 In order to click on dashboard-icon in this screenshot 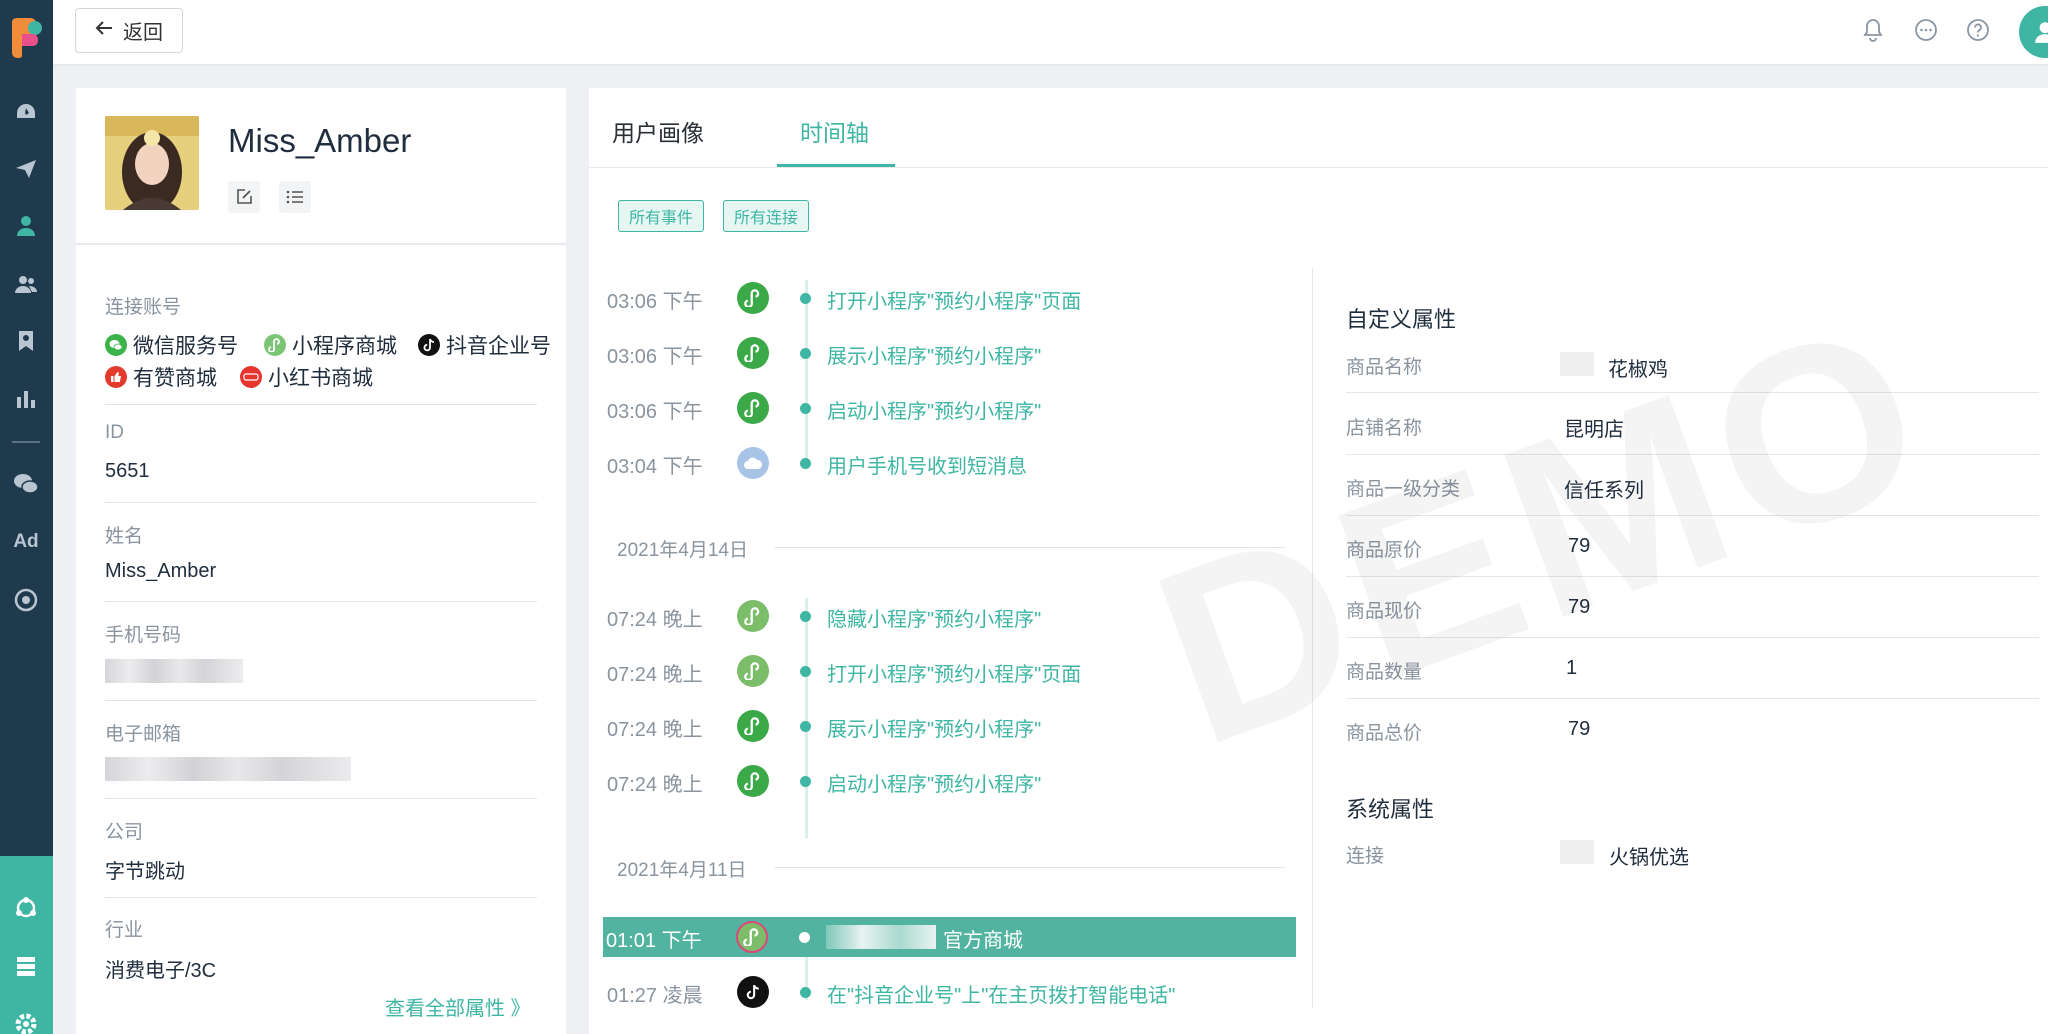, I will do `click(26, 112)`.